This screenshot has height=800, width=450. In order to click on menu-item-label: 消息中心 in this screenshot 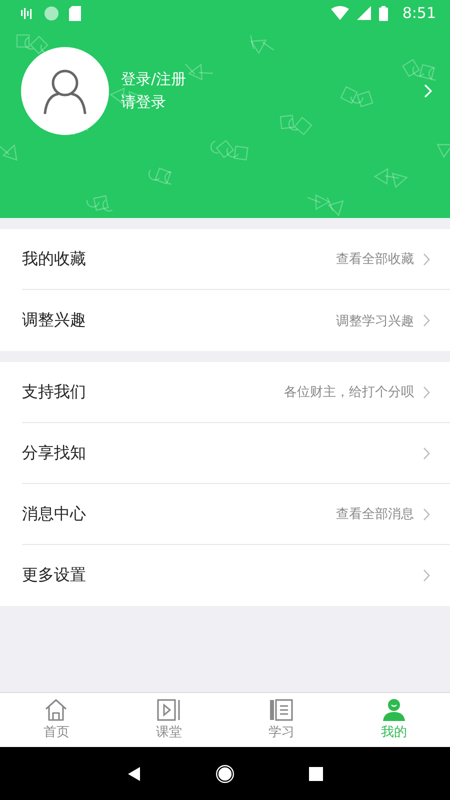, I will do `click(54, 514)`.